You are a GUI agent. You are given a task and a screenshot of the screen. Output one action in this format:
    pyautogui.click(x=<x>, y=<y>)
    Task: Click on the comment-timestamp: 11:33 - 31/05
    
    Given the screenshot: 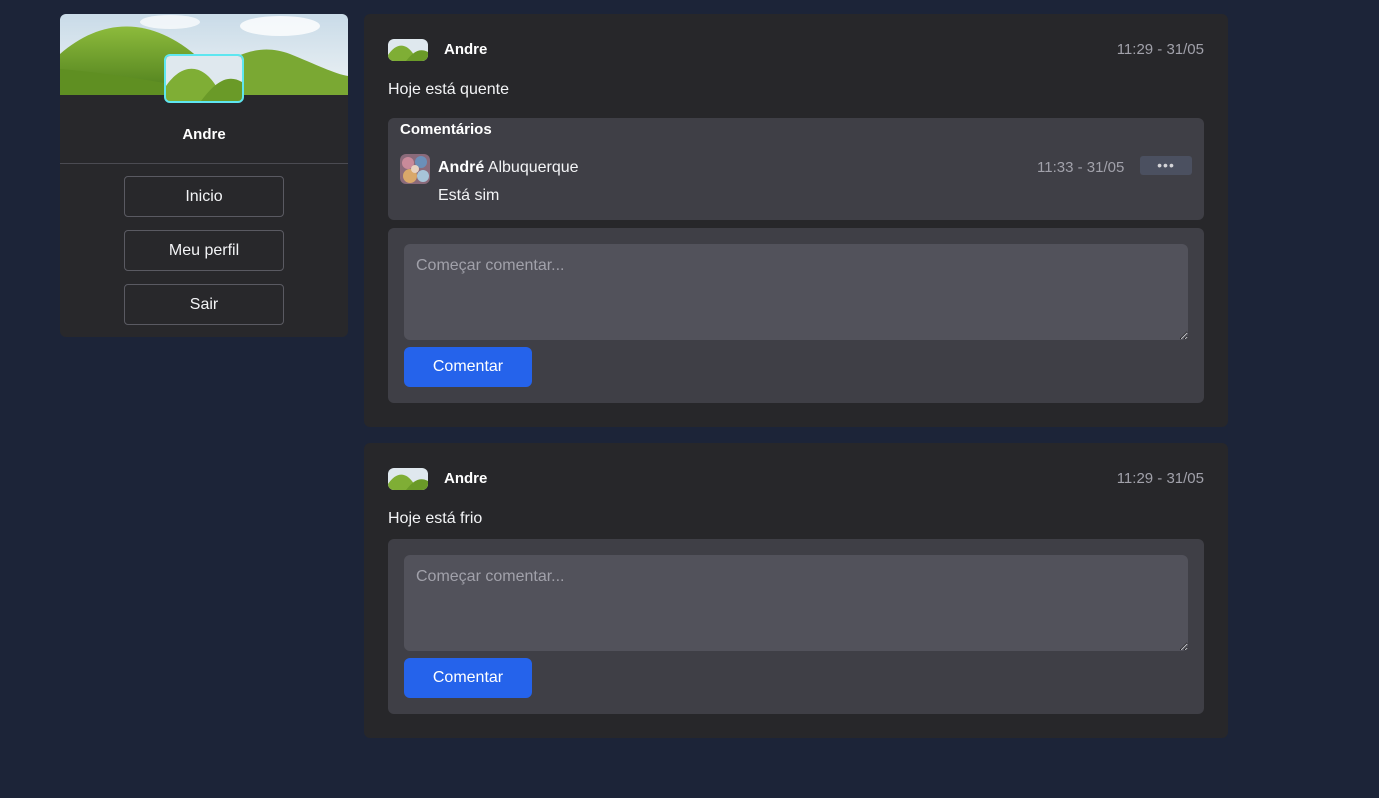 What is the action you would take?
    pyautogui.click(x=1081, y=167)
    